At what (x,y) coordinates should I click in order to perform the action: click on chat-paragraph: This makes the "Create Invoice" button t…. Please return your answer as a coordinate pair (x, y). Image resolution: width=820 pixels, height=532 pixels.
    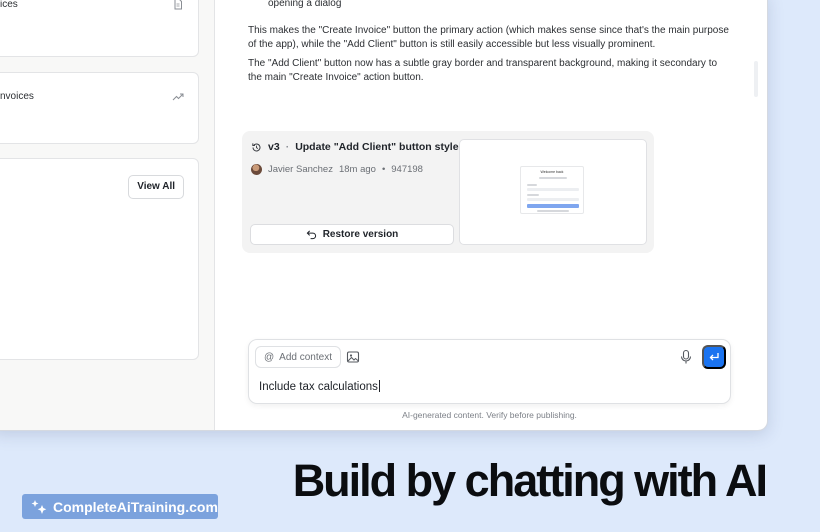
    Looking at the image, I should click on (488, 37).